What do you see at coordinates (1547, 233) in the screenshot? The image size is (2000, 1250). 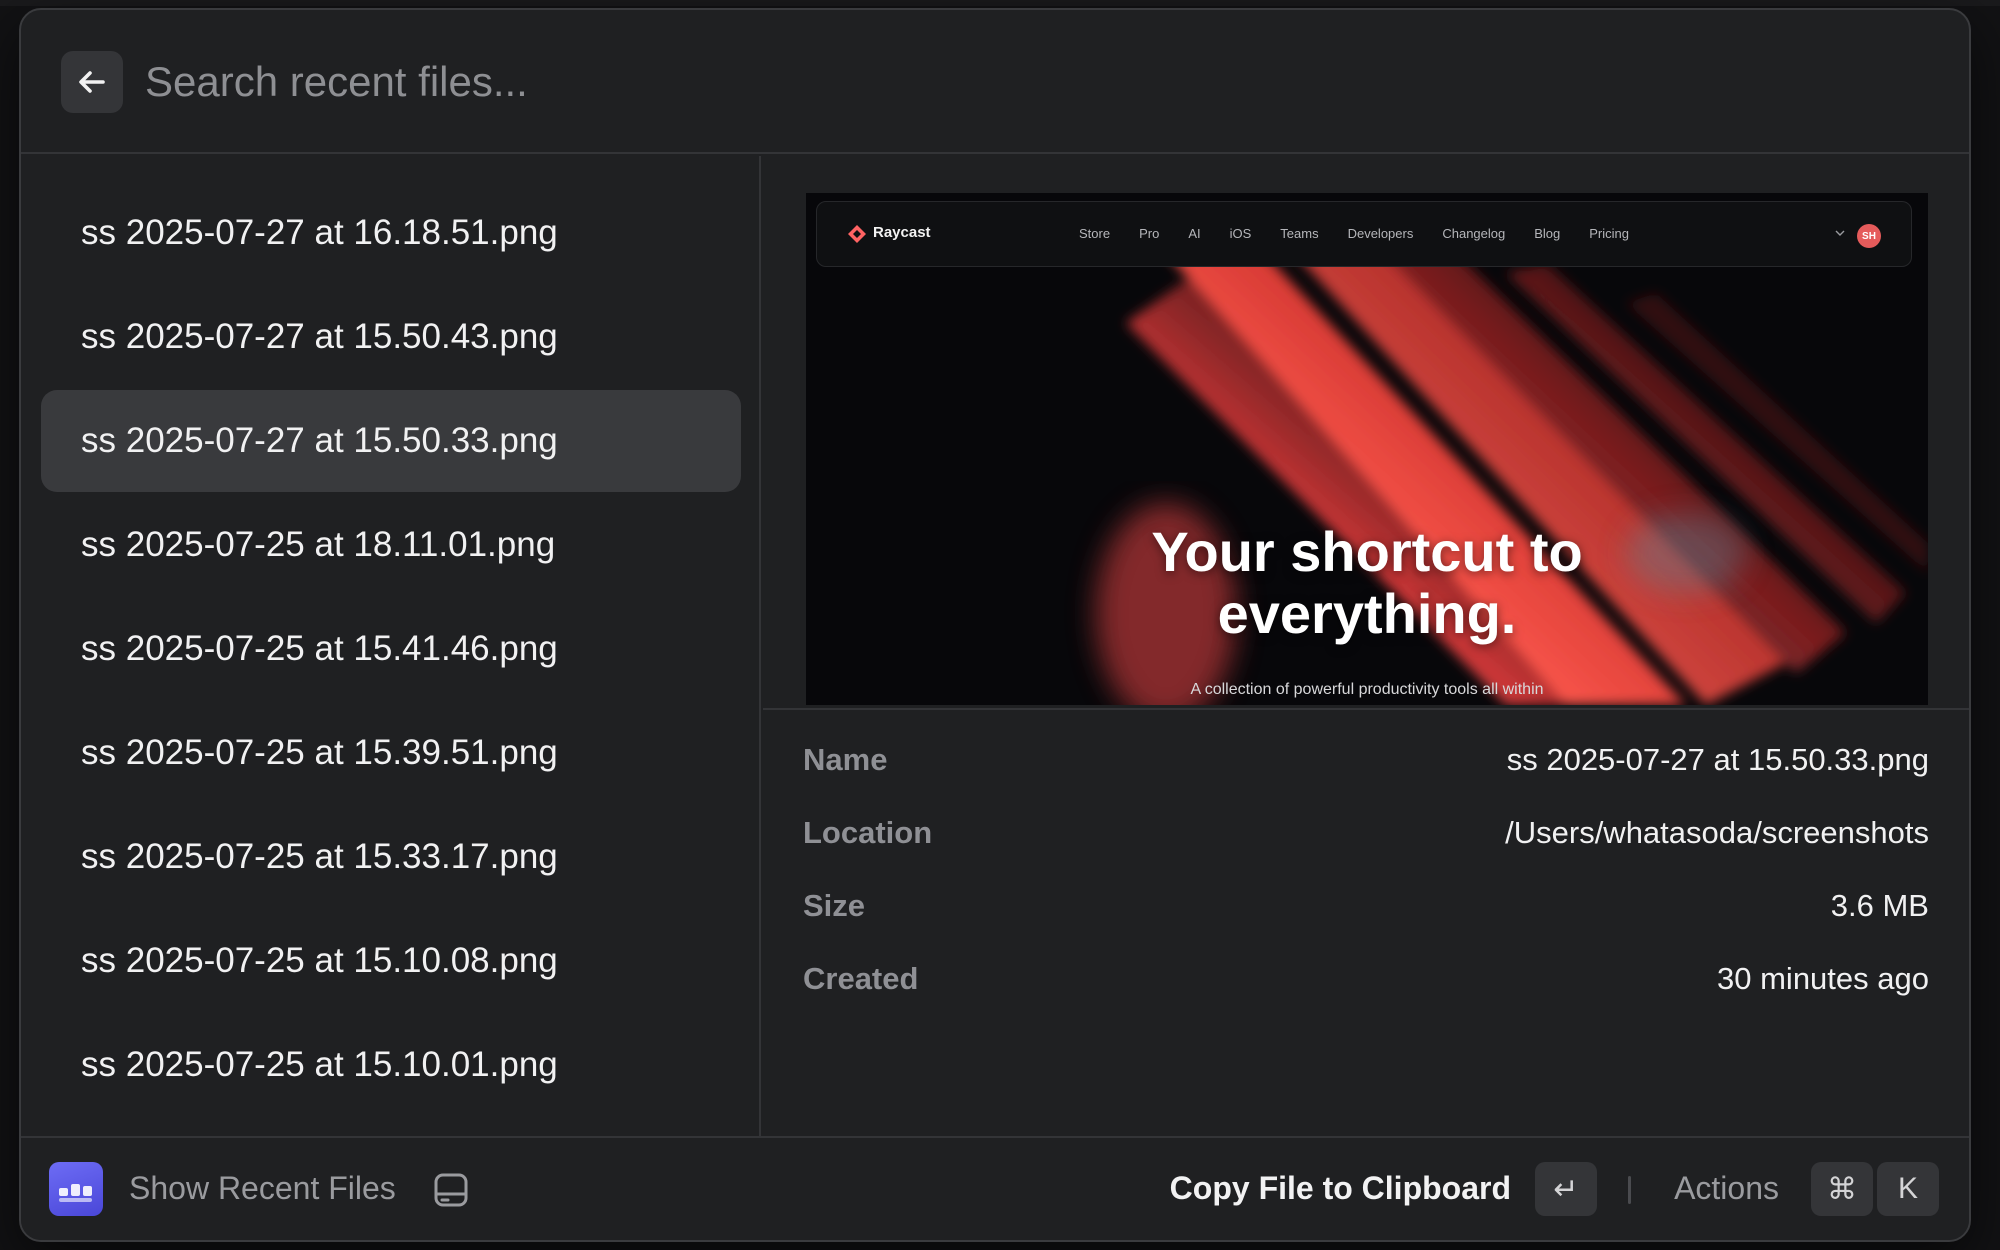 I see `preview-nav-link: Blog` at bounding box center [1547, 233].